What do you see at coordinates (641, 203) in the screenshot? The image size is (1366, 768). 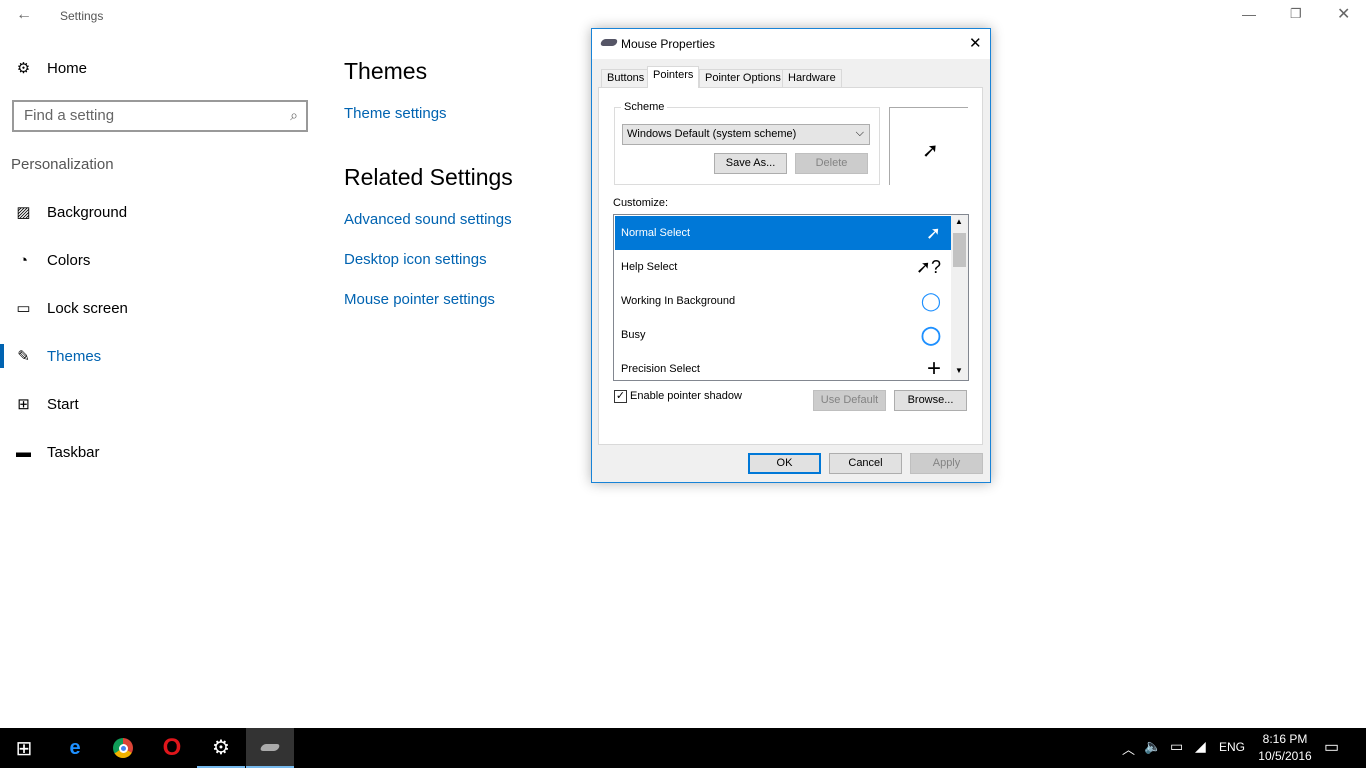 I see `customize-label: Customize:` at bounding box center [641, 203].